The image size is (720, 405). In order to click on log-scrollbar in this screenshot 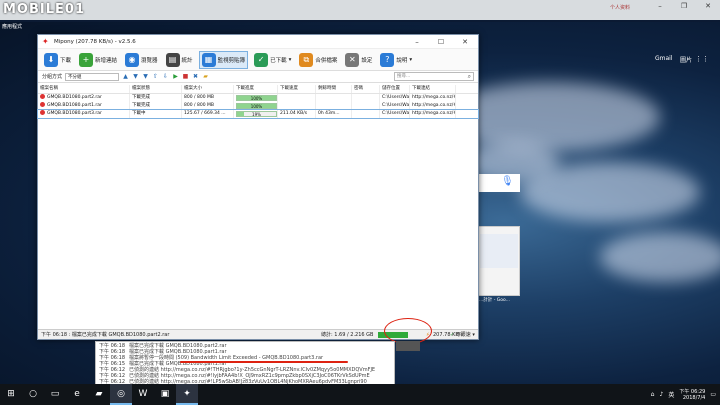, I will do `click(408, 346)`.